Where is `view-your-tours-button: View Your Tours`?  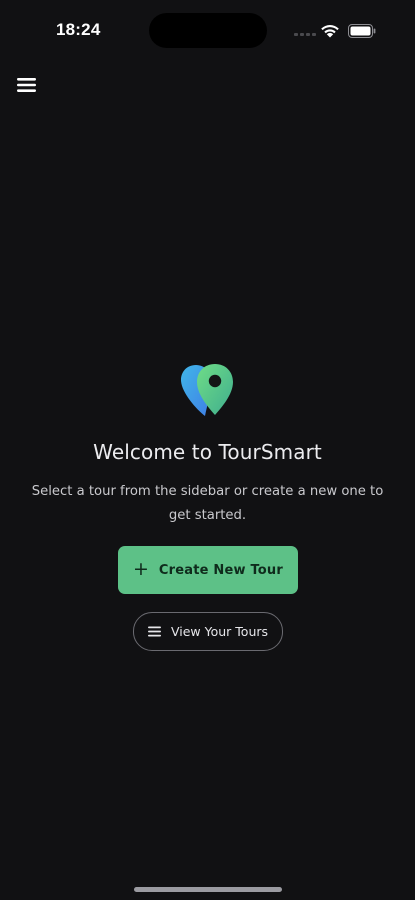 view-your-tours-button: View Your Tours is located at coordinates (208, 631).